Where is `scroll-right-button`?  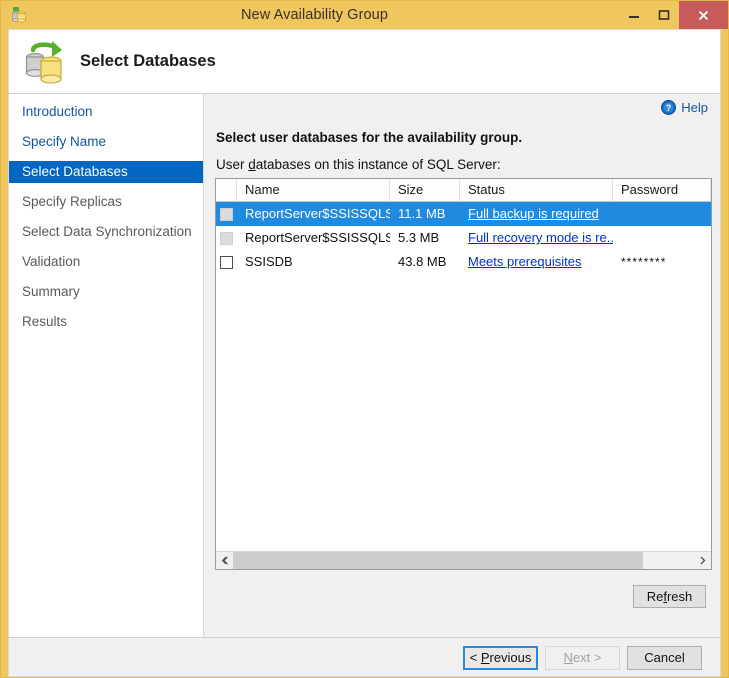
scroll-right-button is located at coordinates (702, 560).